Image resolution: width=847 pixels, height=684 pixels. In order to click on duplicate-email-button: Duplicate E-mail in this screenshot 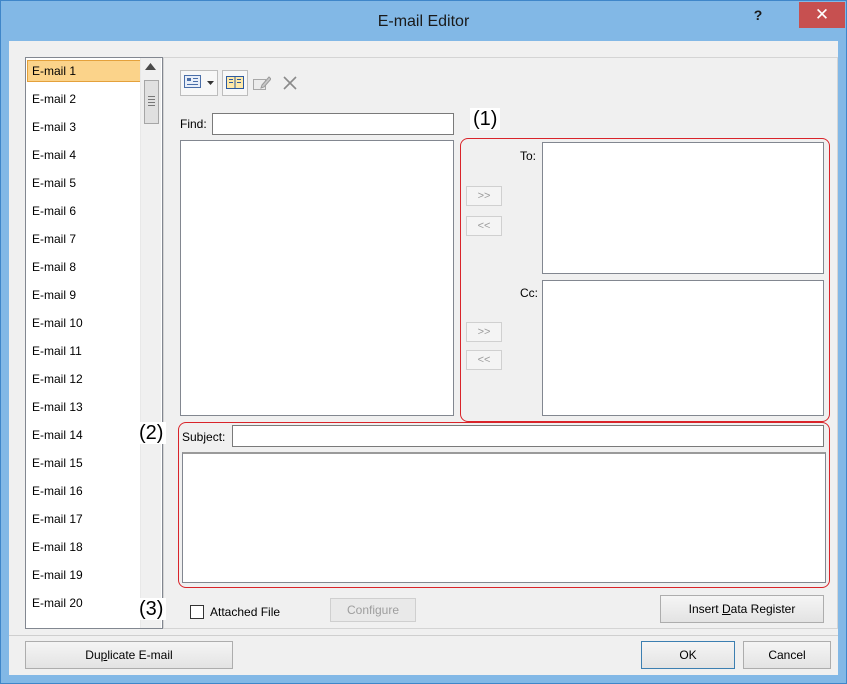, I will do `click(129, 655)`.